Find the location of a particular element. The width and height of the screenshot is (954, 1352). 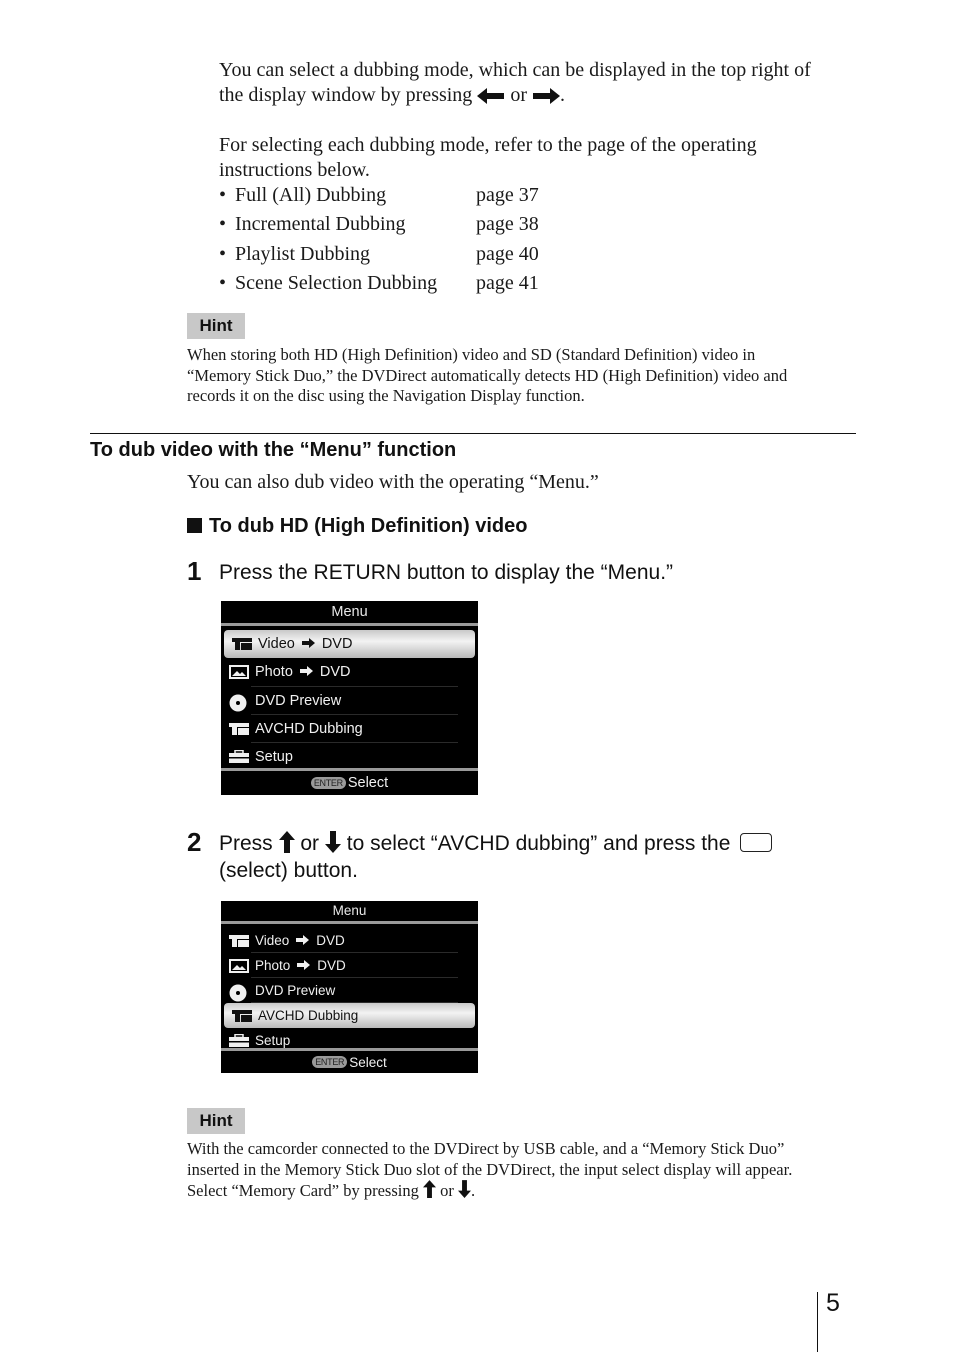

step-number: 2 is located at coordinates (194, 842).